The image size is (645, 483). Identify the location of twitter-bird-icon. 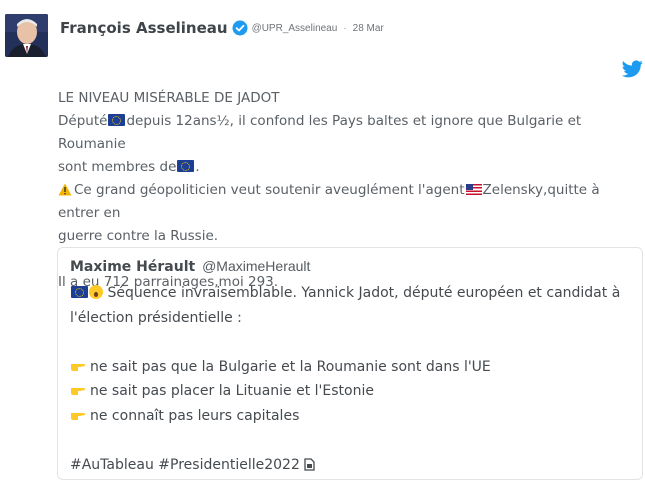
(632, 69).